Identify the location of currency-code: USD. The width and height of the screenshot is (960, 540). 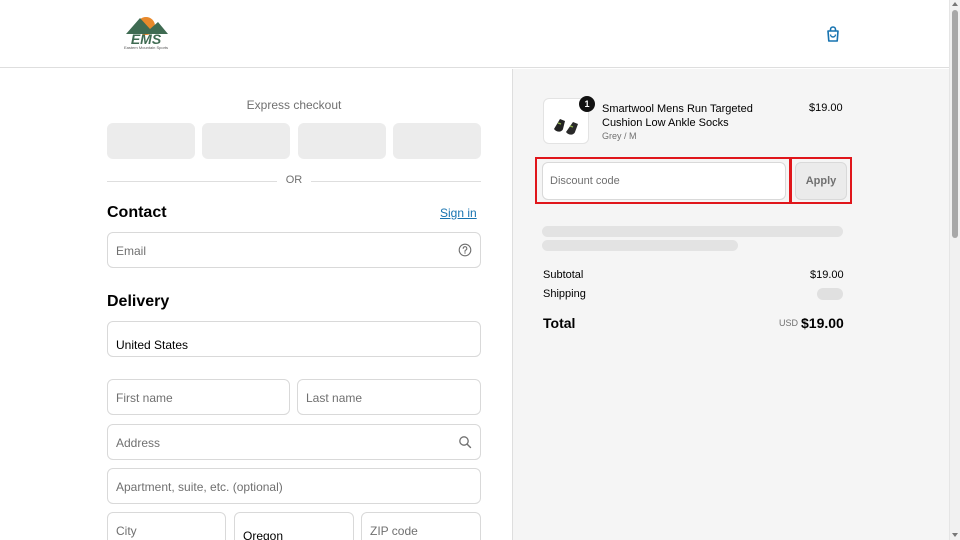
(789, 323).